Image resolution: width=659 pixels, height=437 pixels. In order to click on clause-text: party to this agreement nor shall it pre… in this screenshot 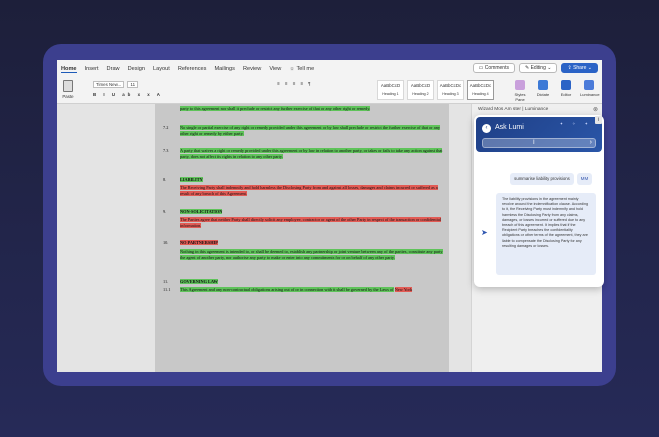, I will do `click(311, 109)`.